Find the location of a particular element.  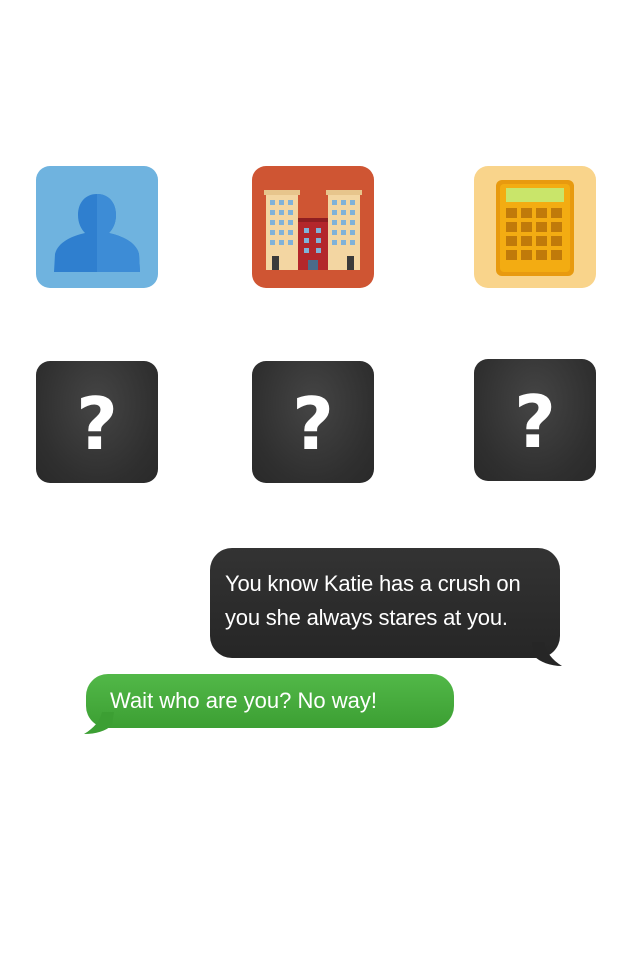

building-tile is located at coordinates (313, 227).